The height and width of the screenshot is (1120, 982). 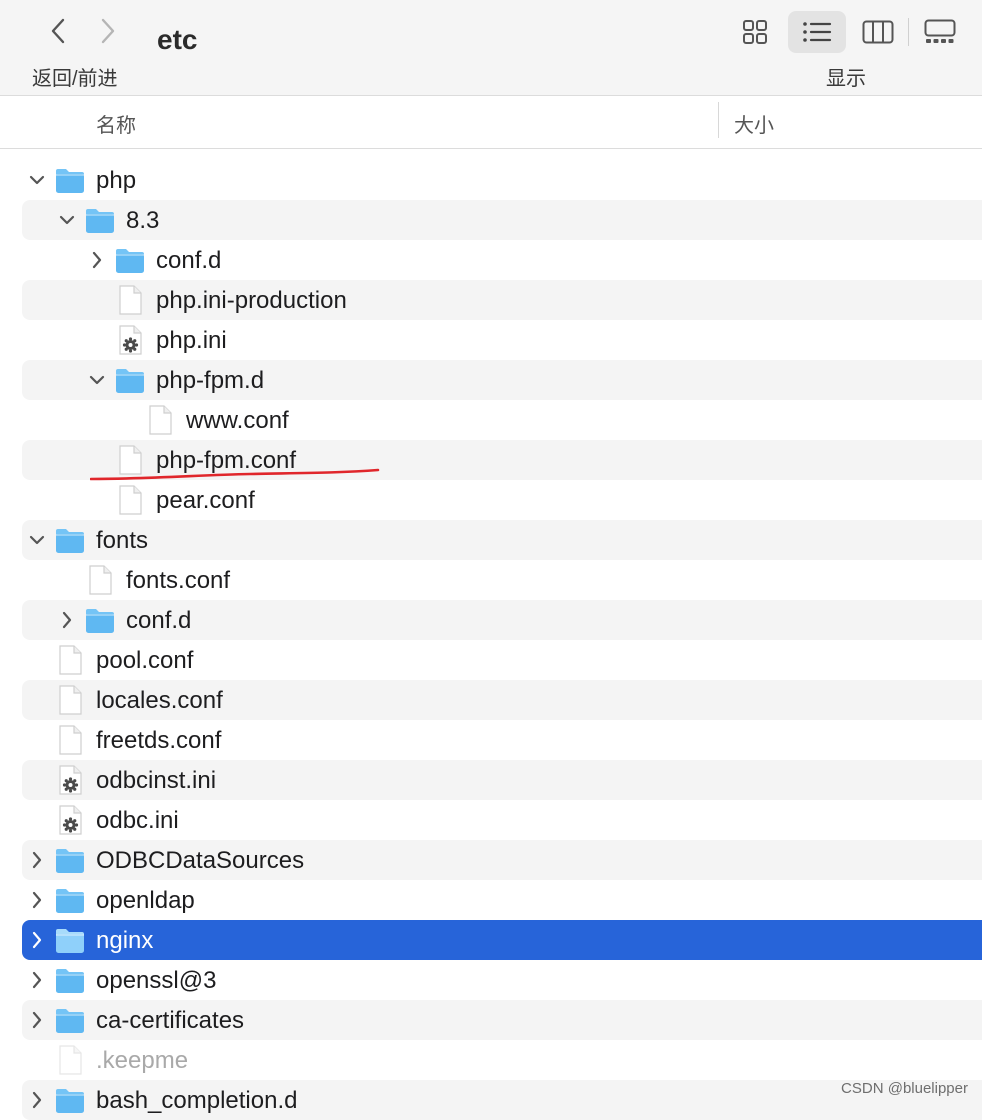 I want to click on file-name: ca-certificates, so click(x=170, y=1020).